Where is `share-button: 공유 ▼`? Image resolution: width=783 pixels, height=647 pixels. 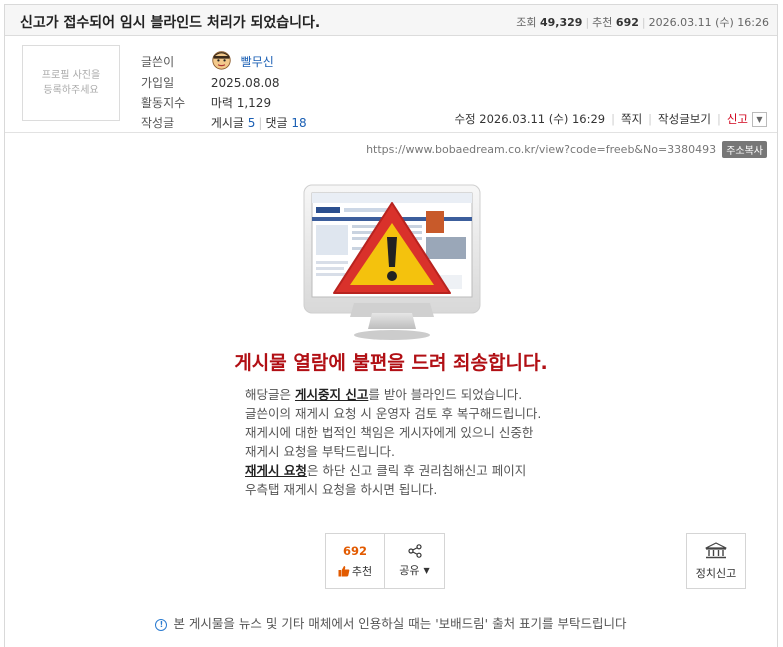
share-button: 공유 ▼ is located at coordinates (415, 561).